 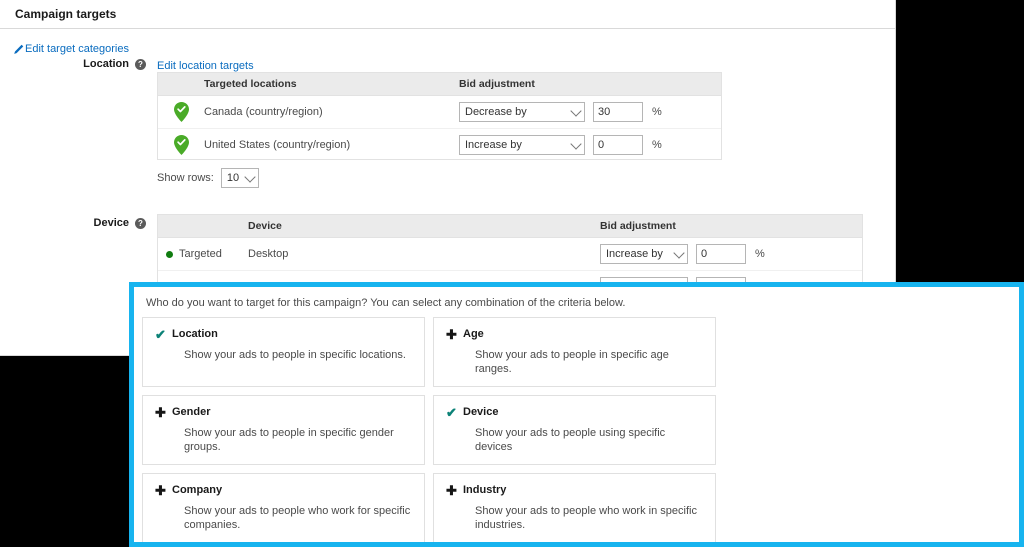 What do you see at coordinates (473, 334) in the screenshot?
I see `card-title: Age` at bounding box center [473, 334].